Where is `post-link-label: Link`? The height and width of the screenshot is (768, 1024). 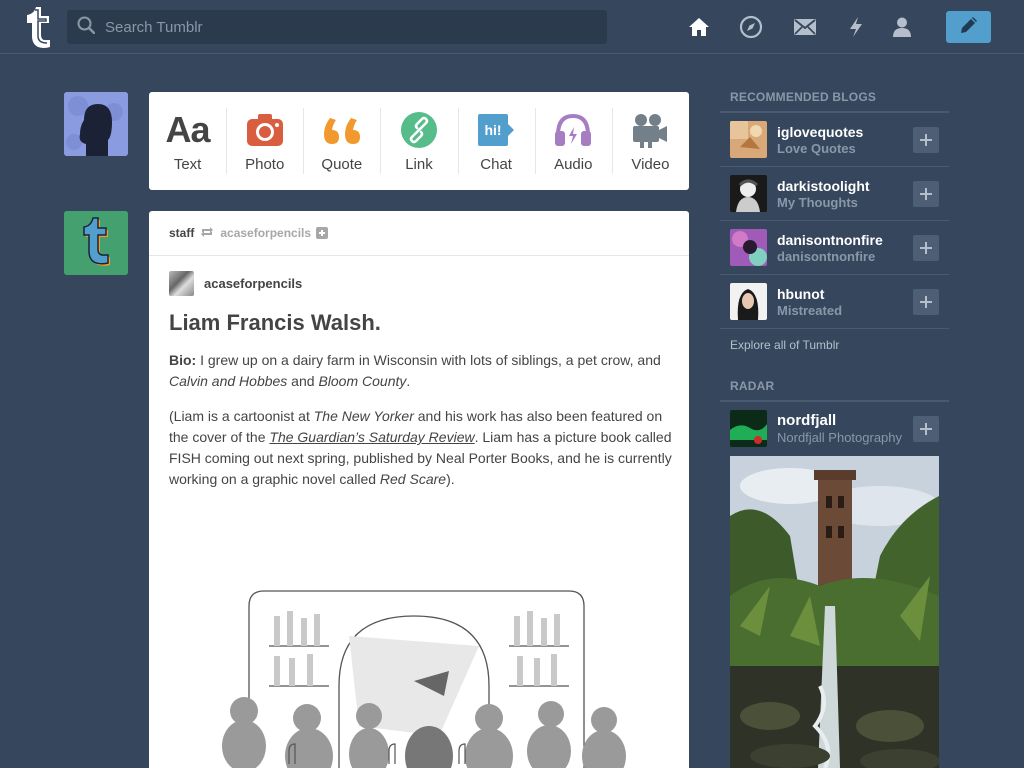
post-link-label: Link is located at coordinates (419, 164).